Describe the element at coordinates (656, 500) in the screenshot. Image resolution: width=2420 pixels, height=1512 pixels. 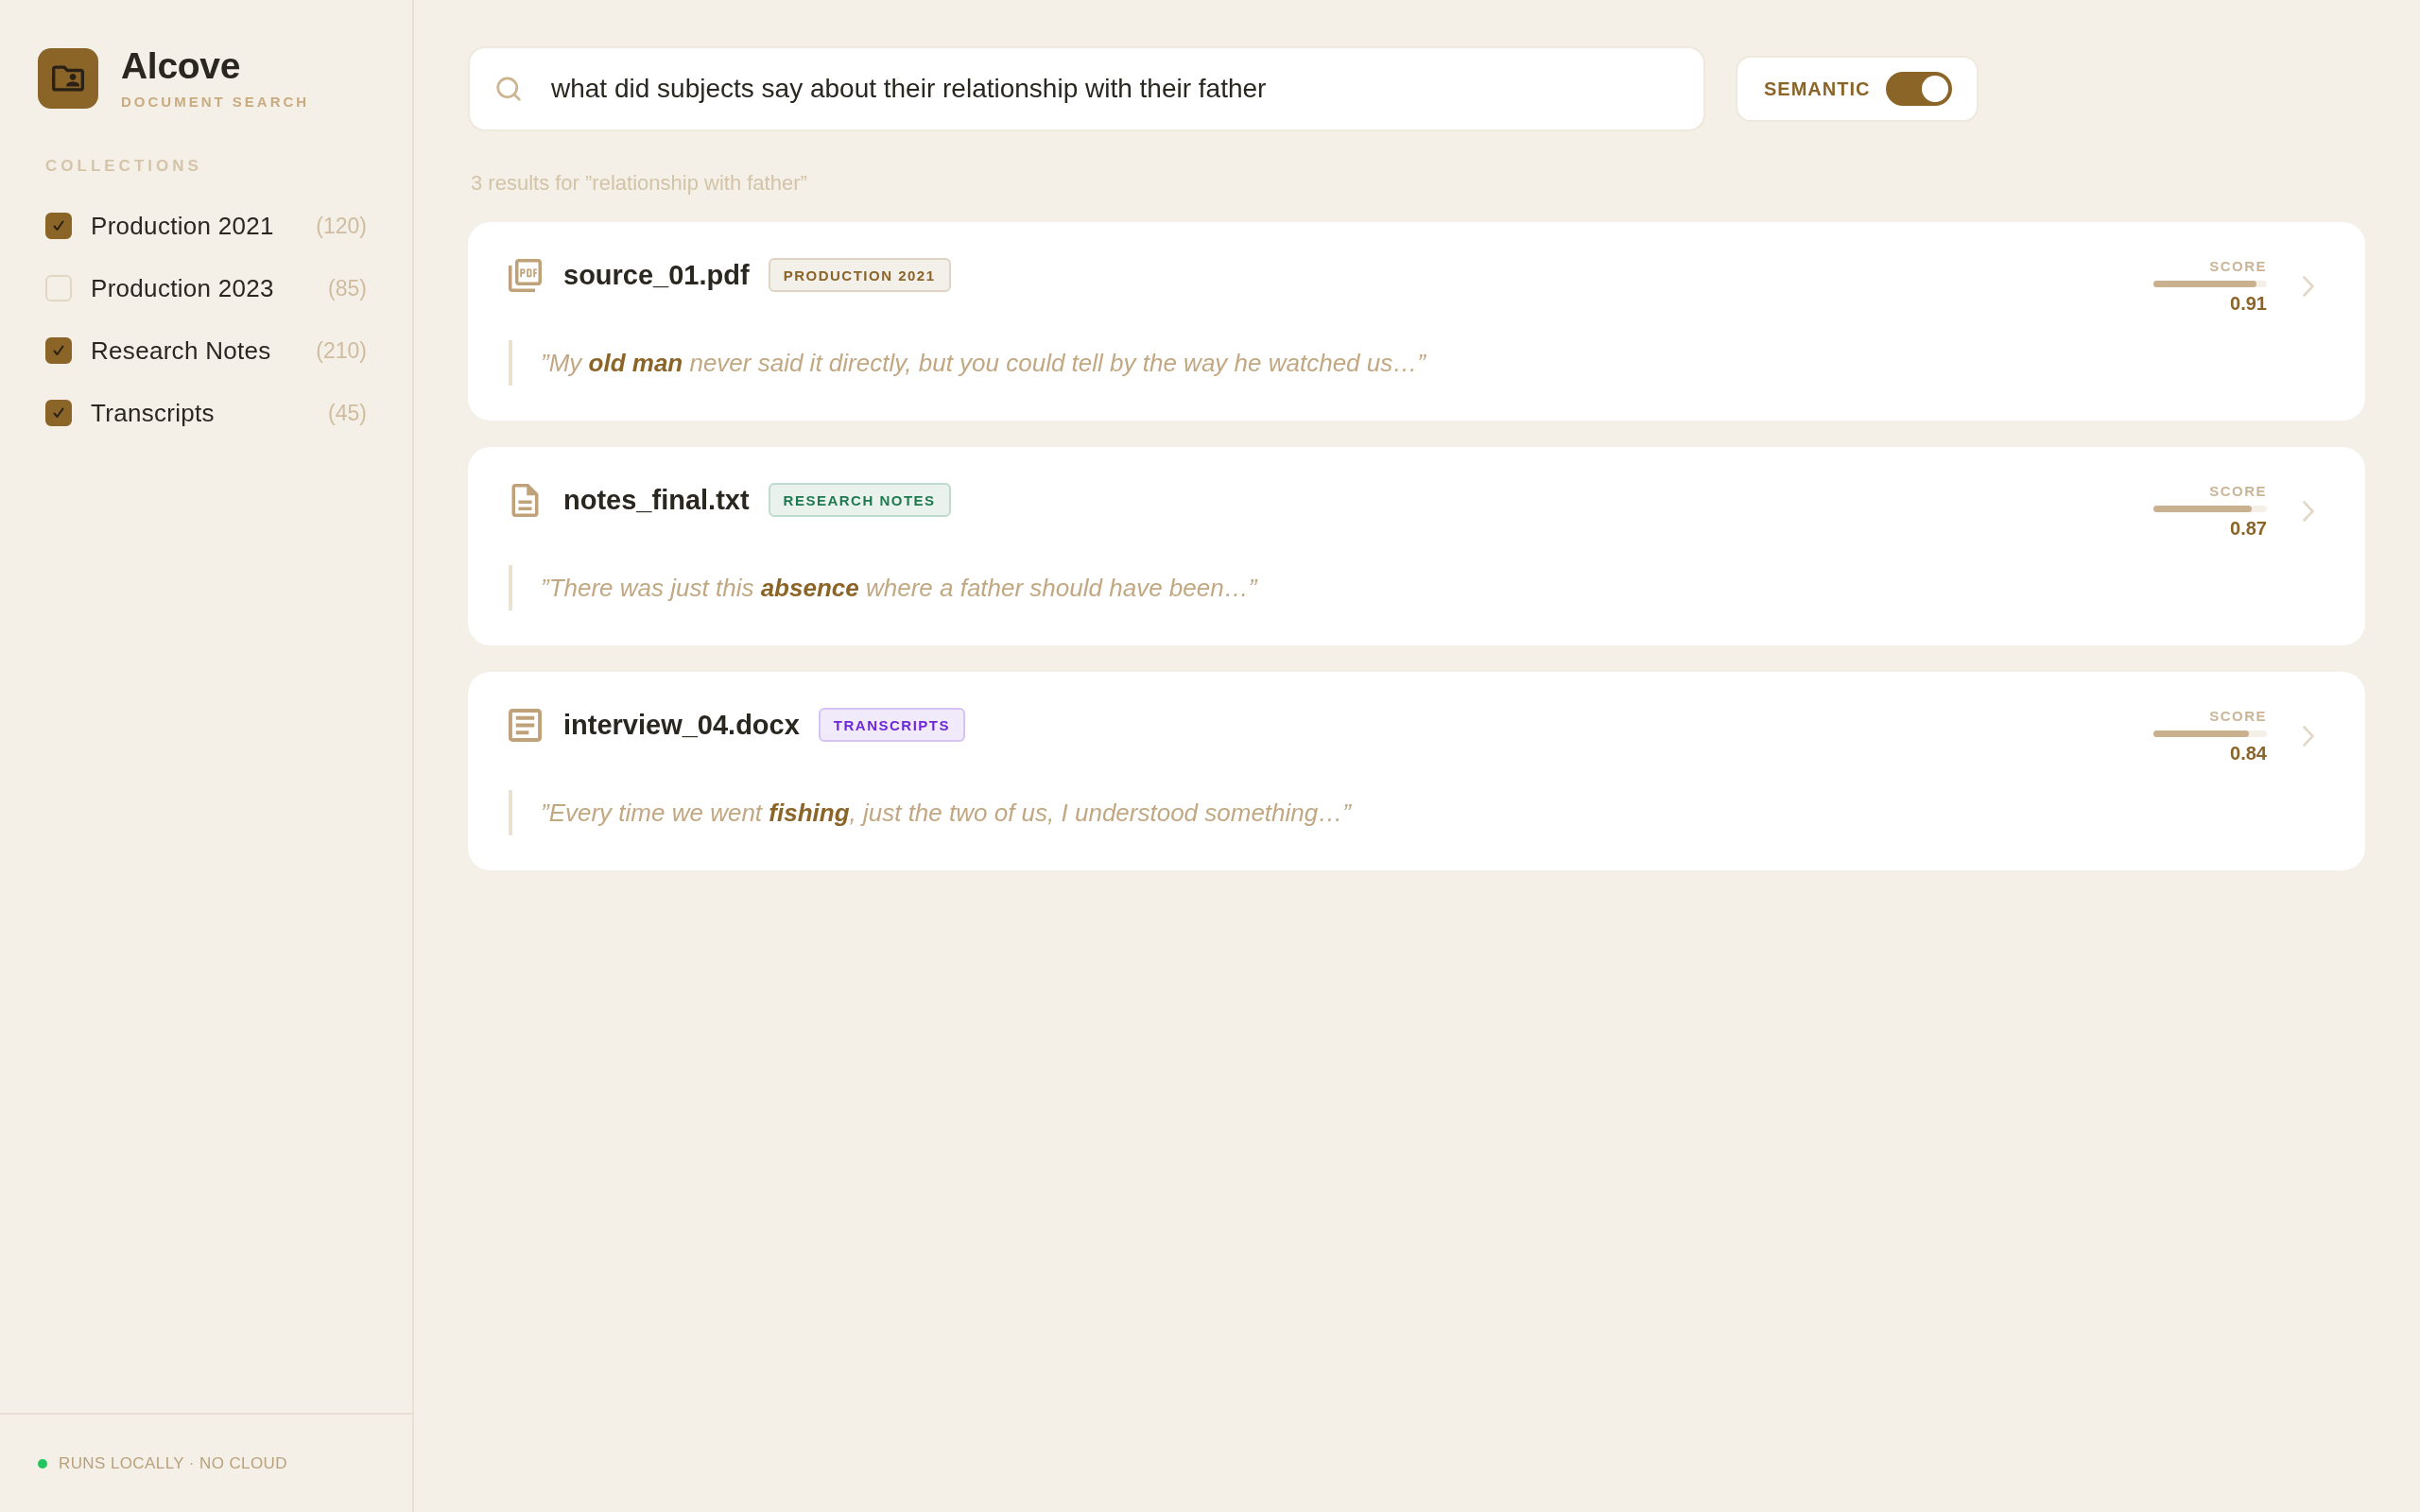
I see `file-name: notes_final.txt` at that location.